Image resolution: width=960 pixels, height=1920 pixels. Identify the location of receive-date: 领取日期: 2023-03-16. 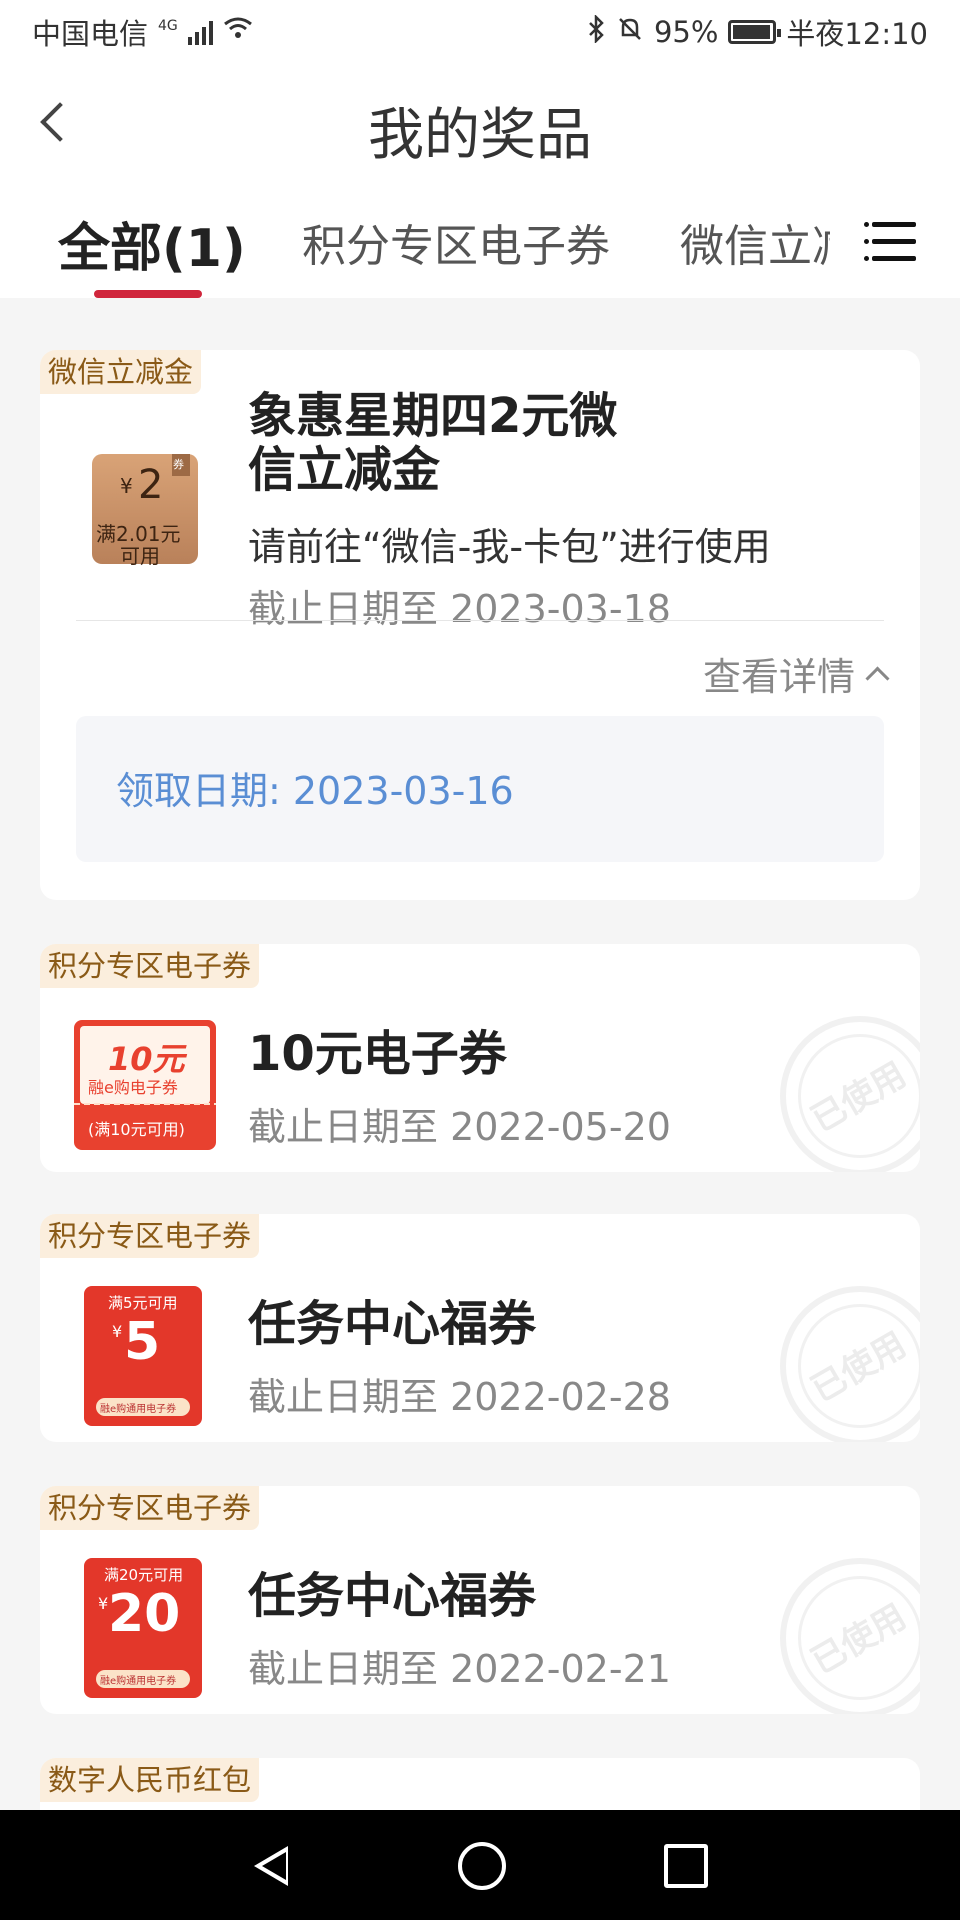
(315, 791).